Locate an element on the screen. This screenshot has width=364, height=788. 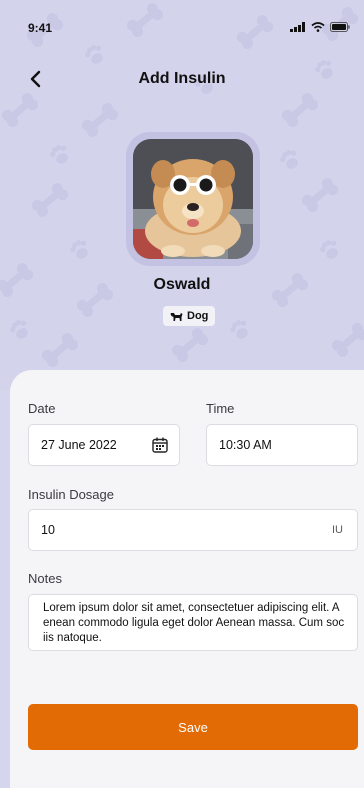
signal-icon is located at coordinates (297, 27).